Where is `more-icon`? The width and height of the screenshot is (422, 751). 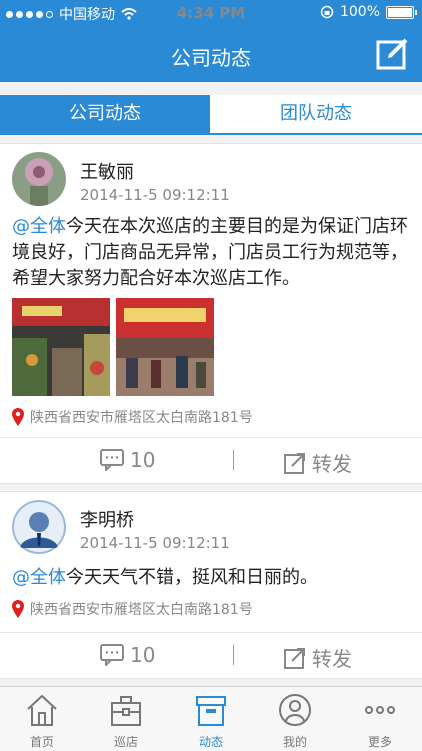 more-icon is located at coordinates (380, 710).